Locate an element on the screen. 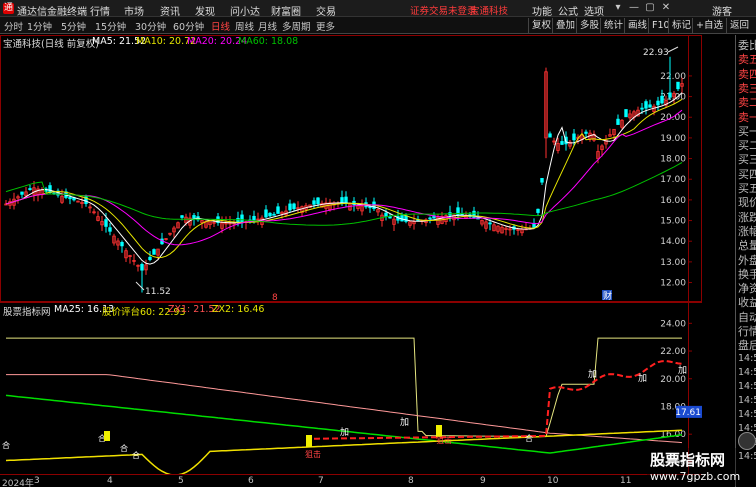 This screenshot has height=487, width=756. x-label-year: 2024年 is located at coordinates (18, 483).